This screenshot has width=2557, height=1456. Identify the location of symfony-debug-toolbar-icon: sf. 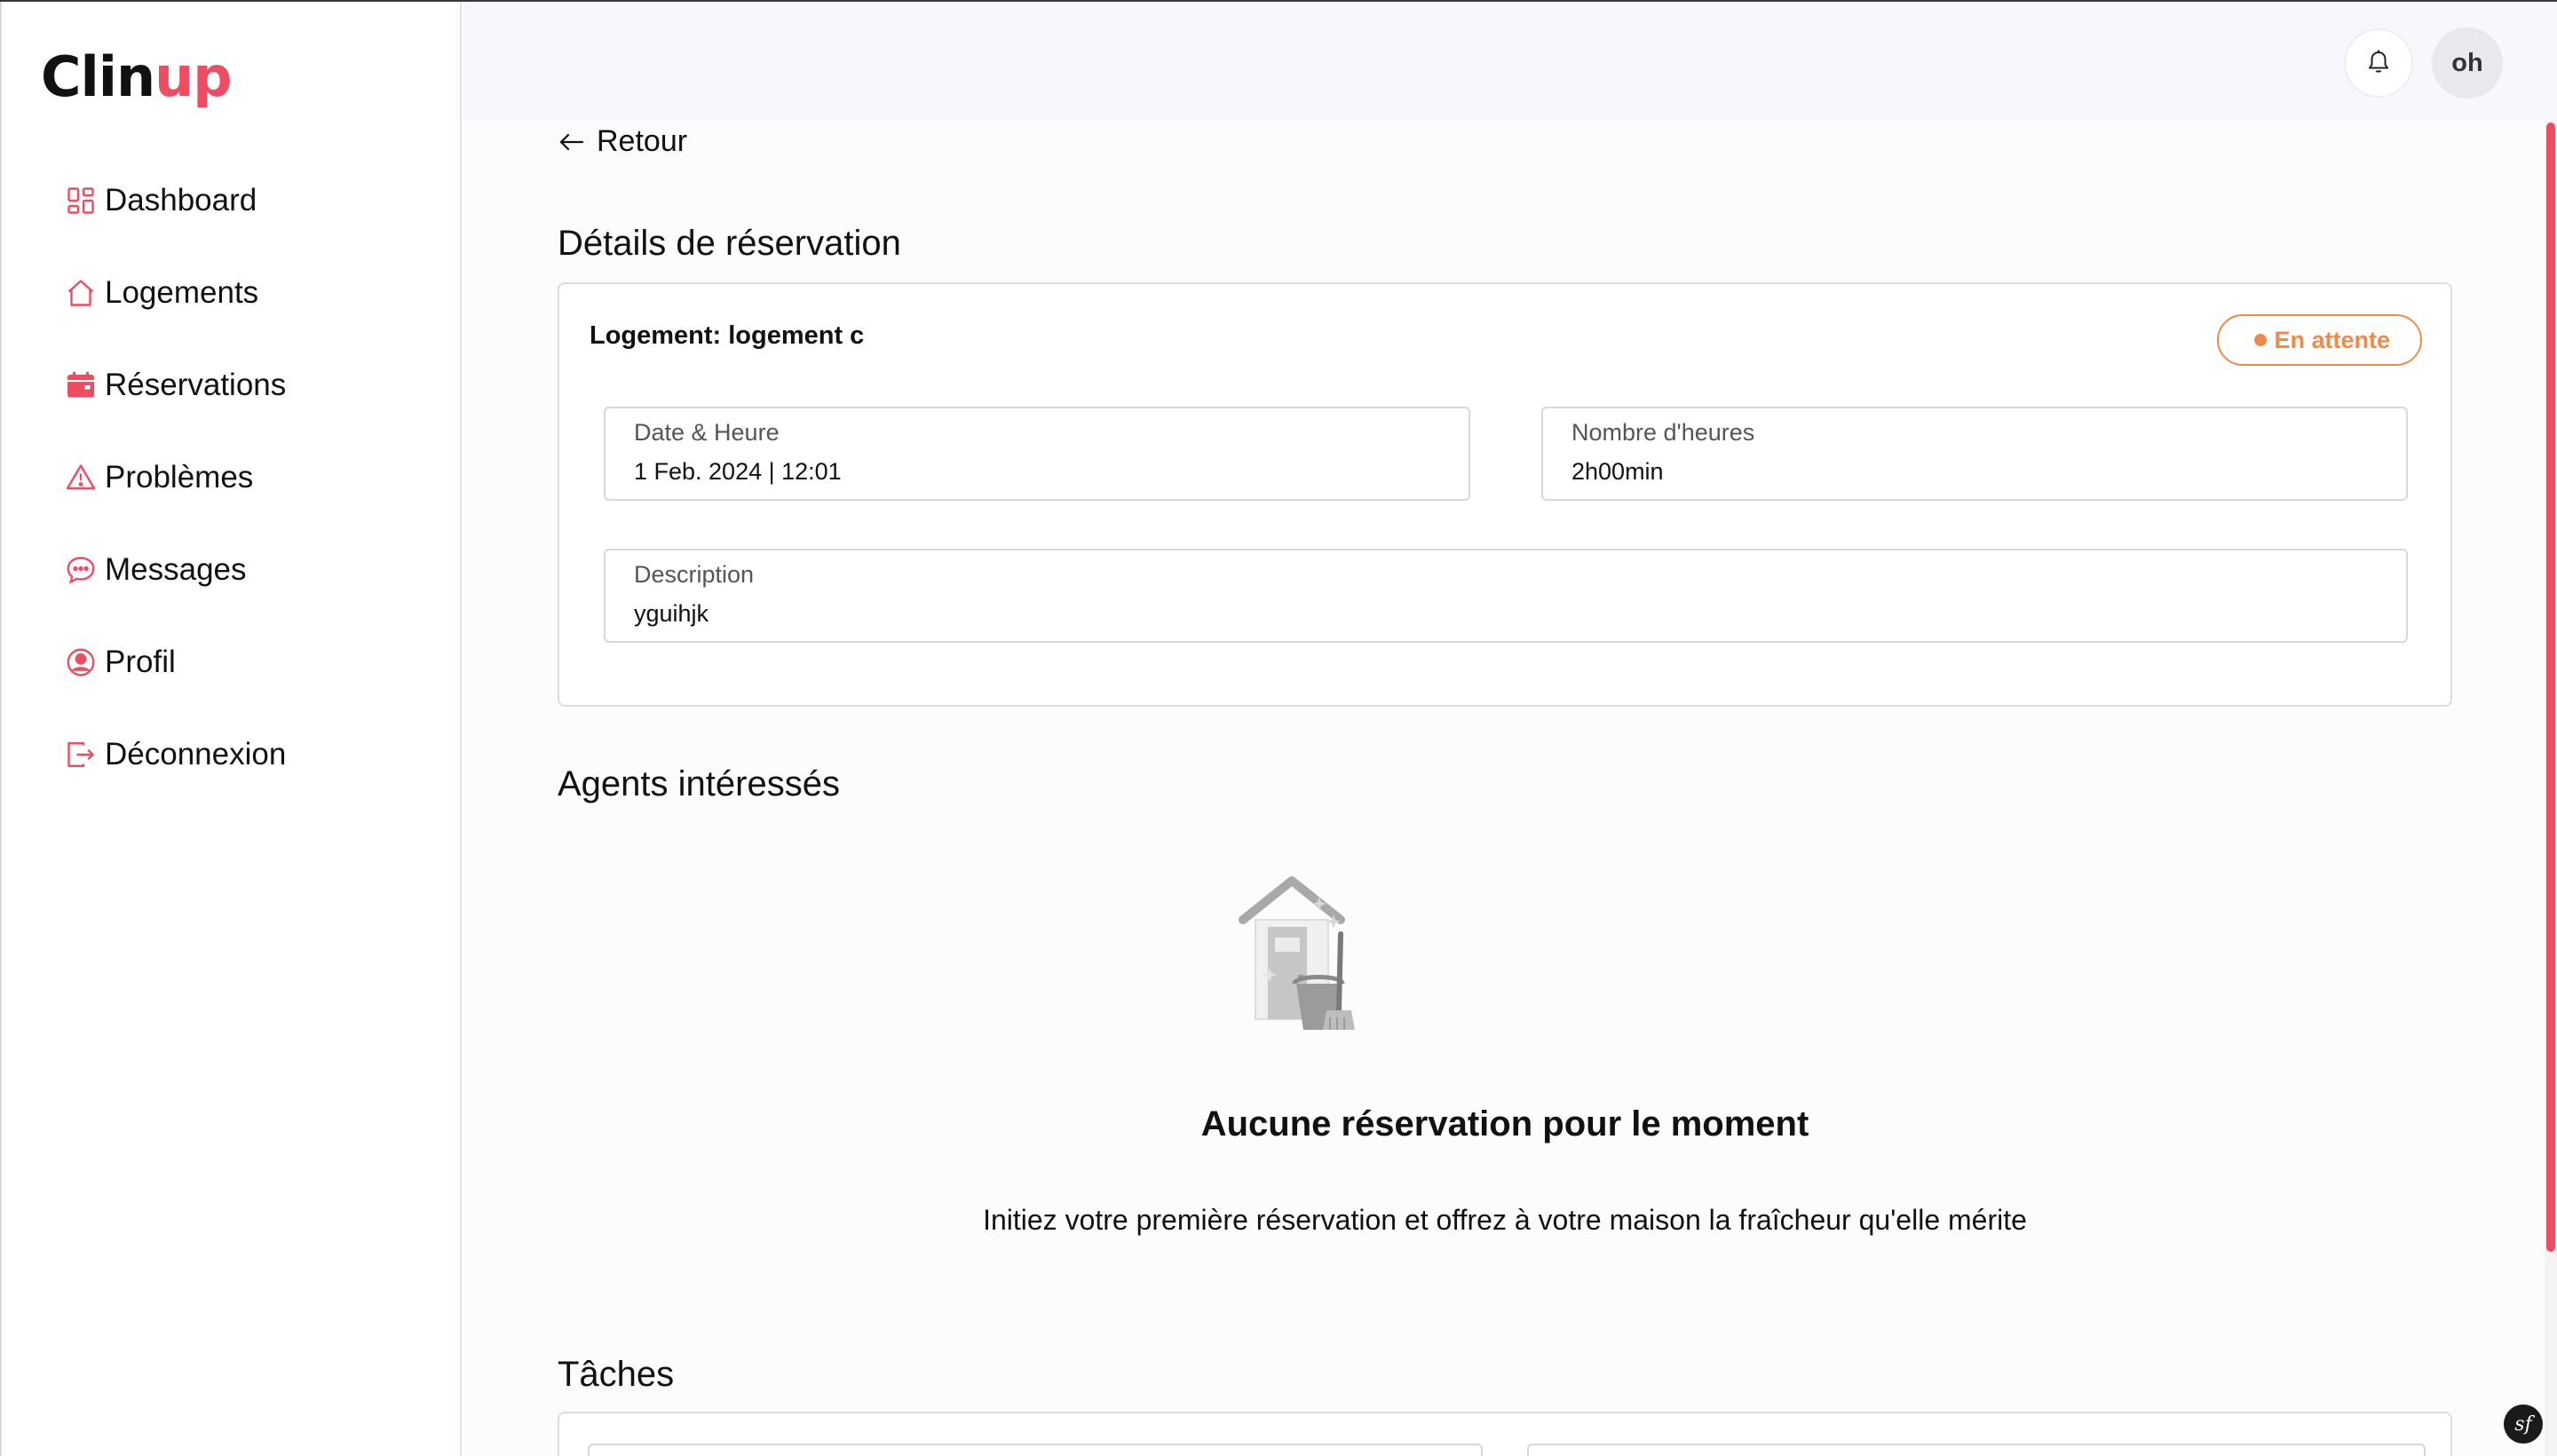
(2523, 1424).